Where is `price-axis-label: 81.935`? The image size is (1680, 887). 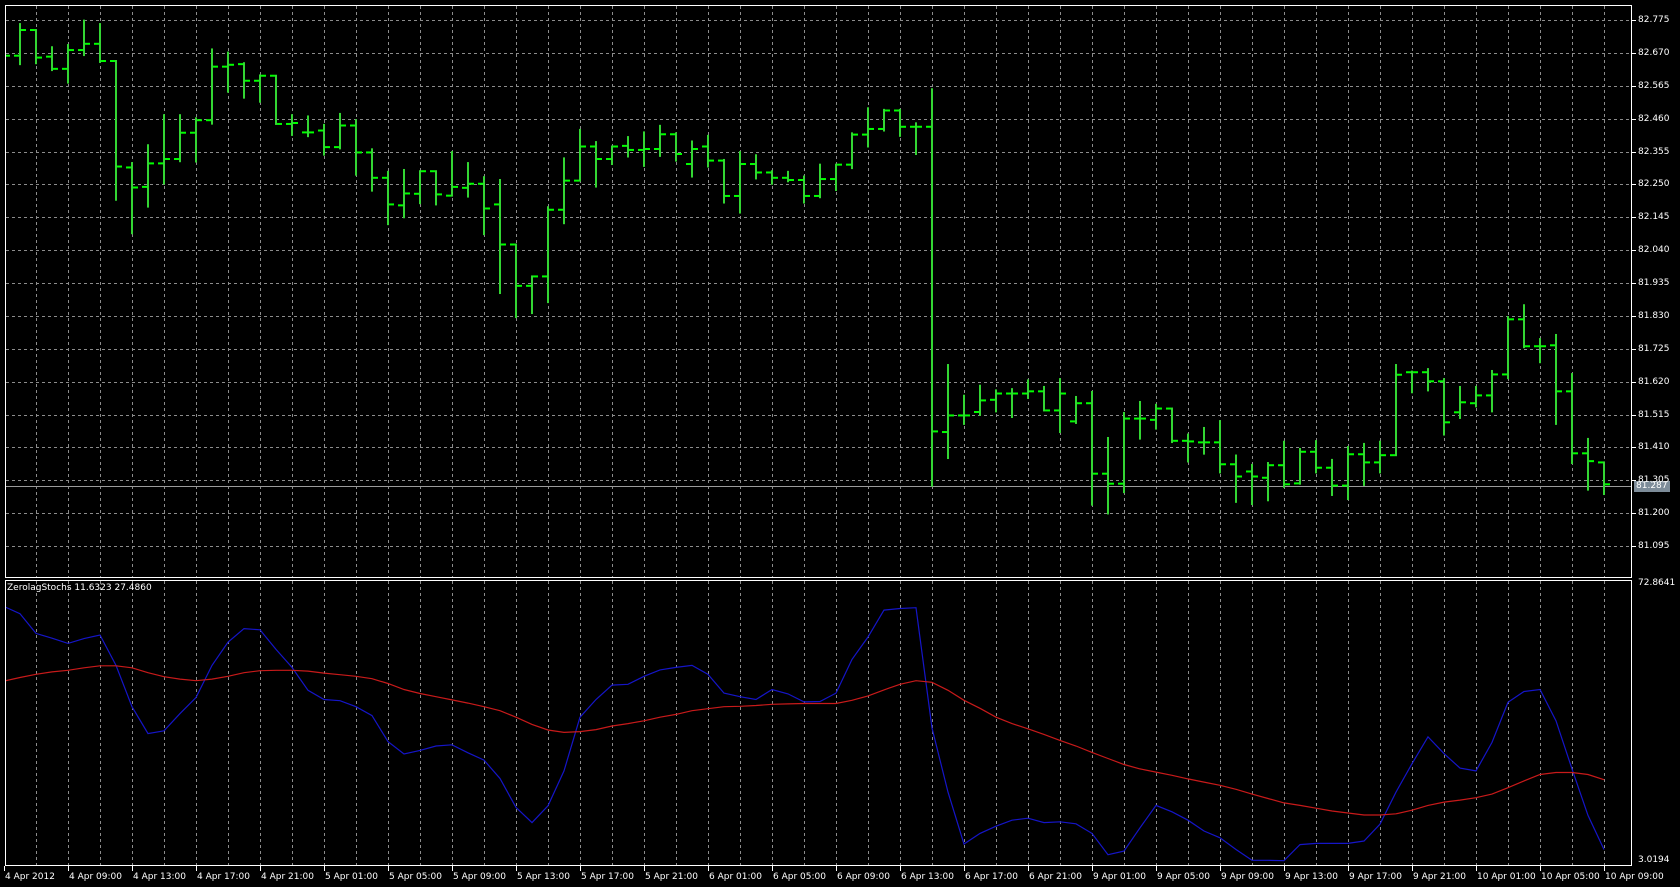
price-axis-label: 81.935 is located at coordinates (1654, 282).